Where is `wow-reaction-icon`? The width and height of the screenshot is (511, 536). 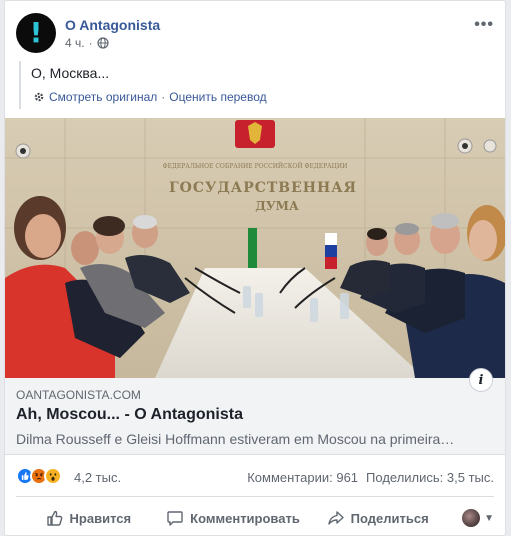
wow-reaction-icon is located at coordinates (53, 476).